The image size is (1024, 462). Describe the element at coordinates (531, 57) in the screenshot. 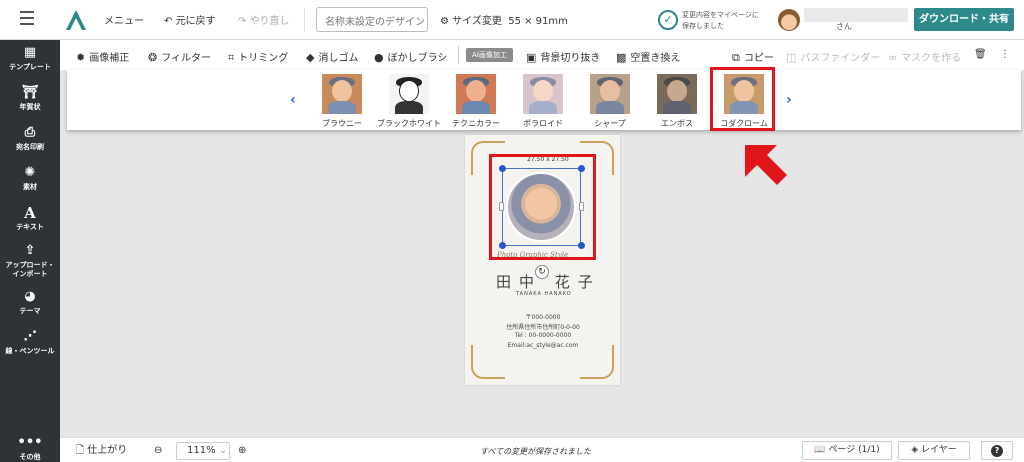

I see `person-icon: ▣` at that location.